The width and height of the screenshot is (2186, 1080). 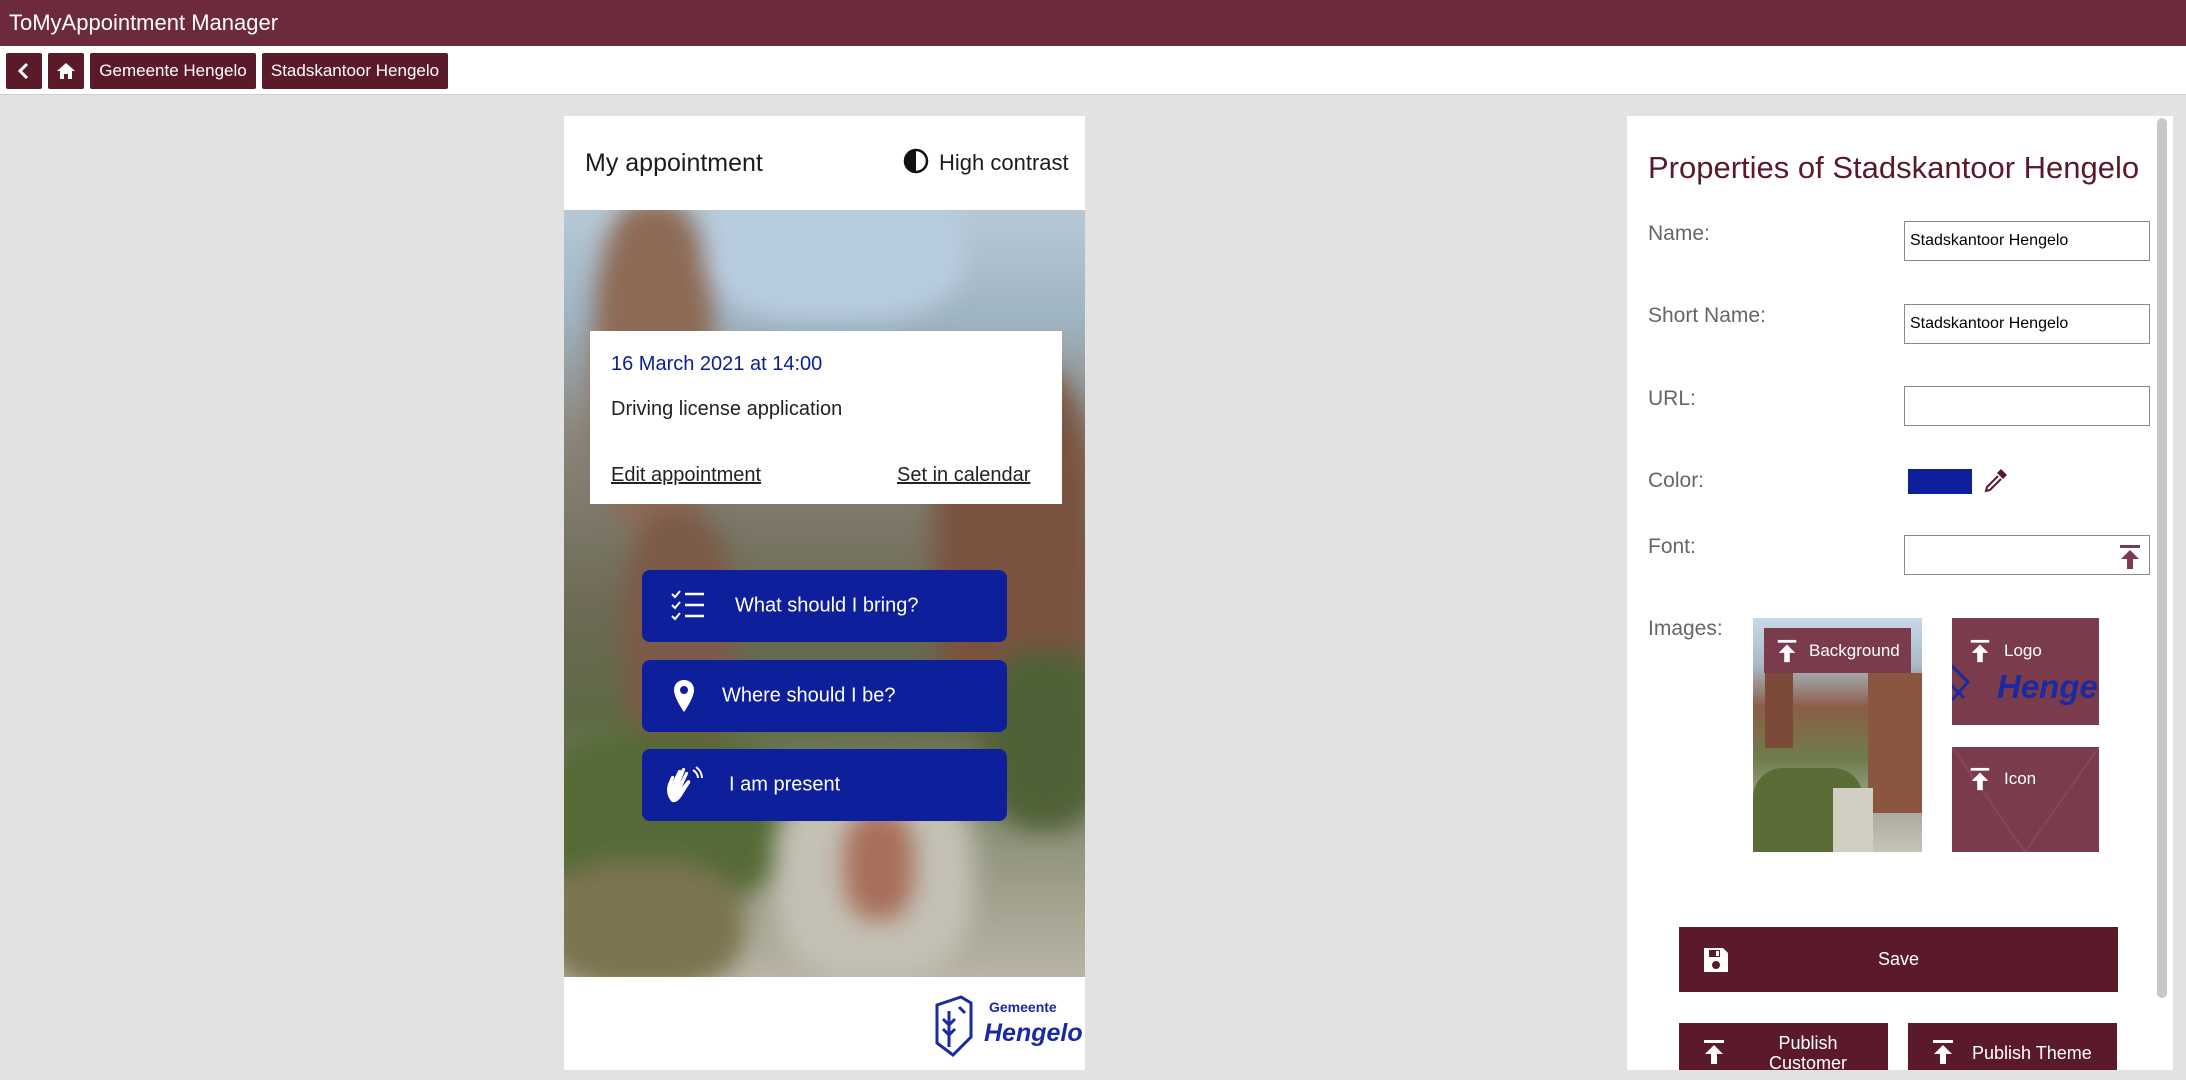 I want to click on set-in-calendar-link: Set in calendar, so click(x=963, y=475).